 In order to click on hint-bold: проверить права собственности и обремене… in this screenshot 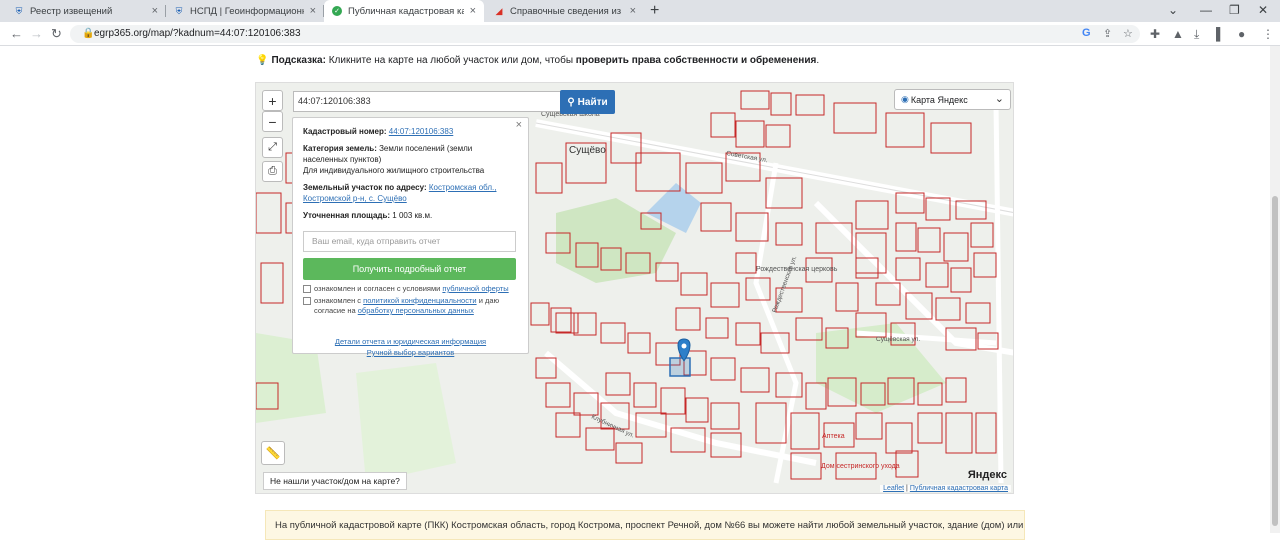, I will do `click(696, 60)`.